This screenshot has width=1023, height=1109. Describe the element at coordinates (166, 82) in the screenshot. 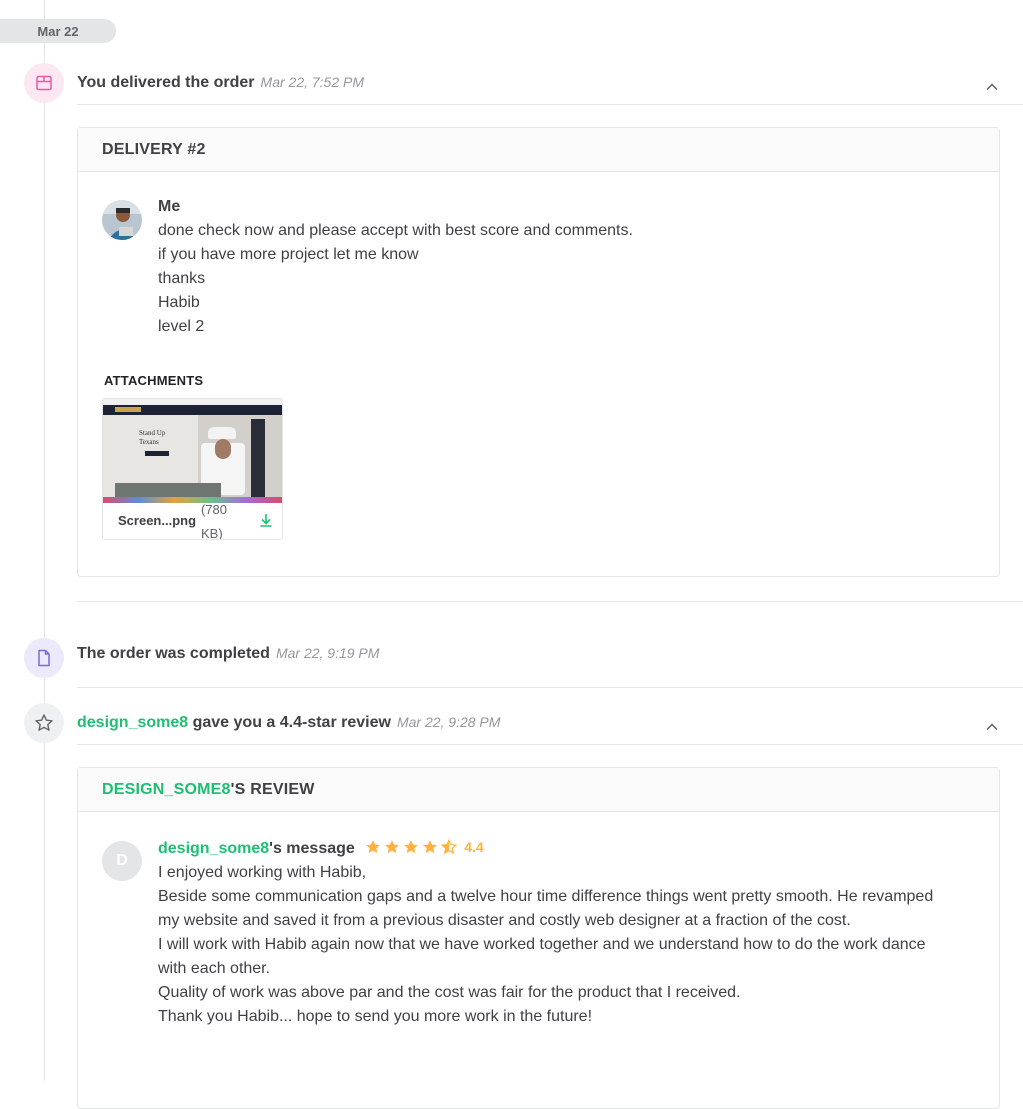

I see `delivered-event-text: You delivered the order` at that location.